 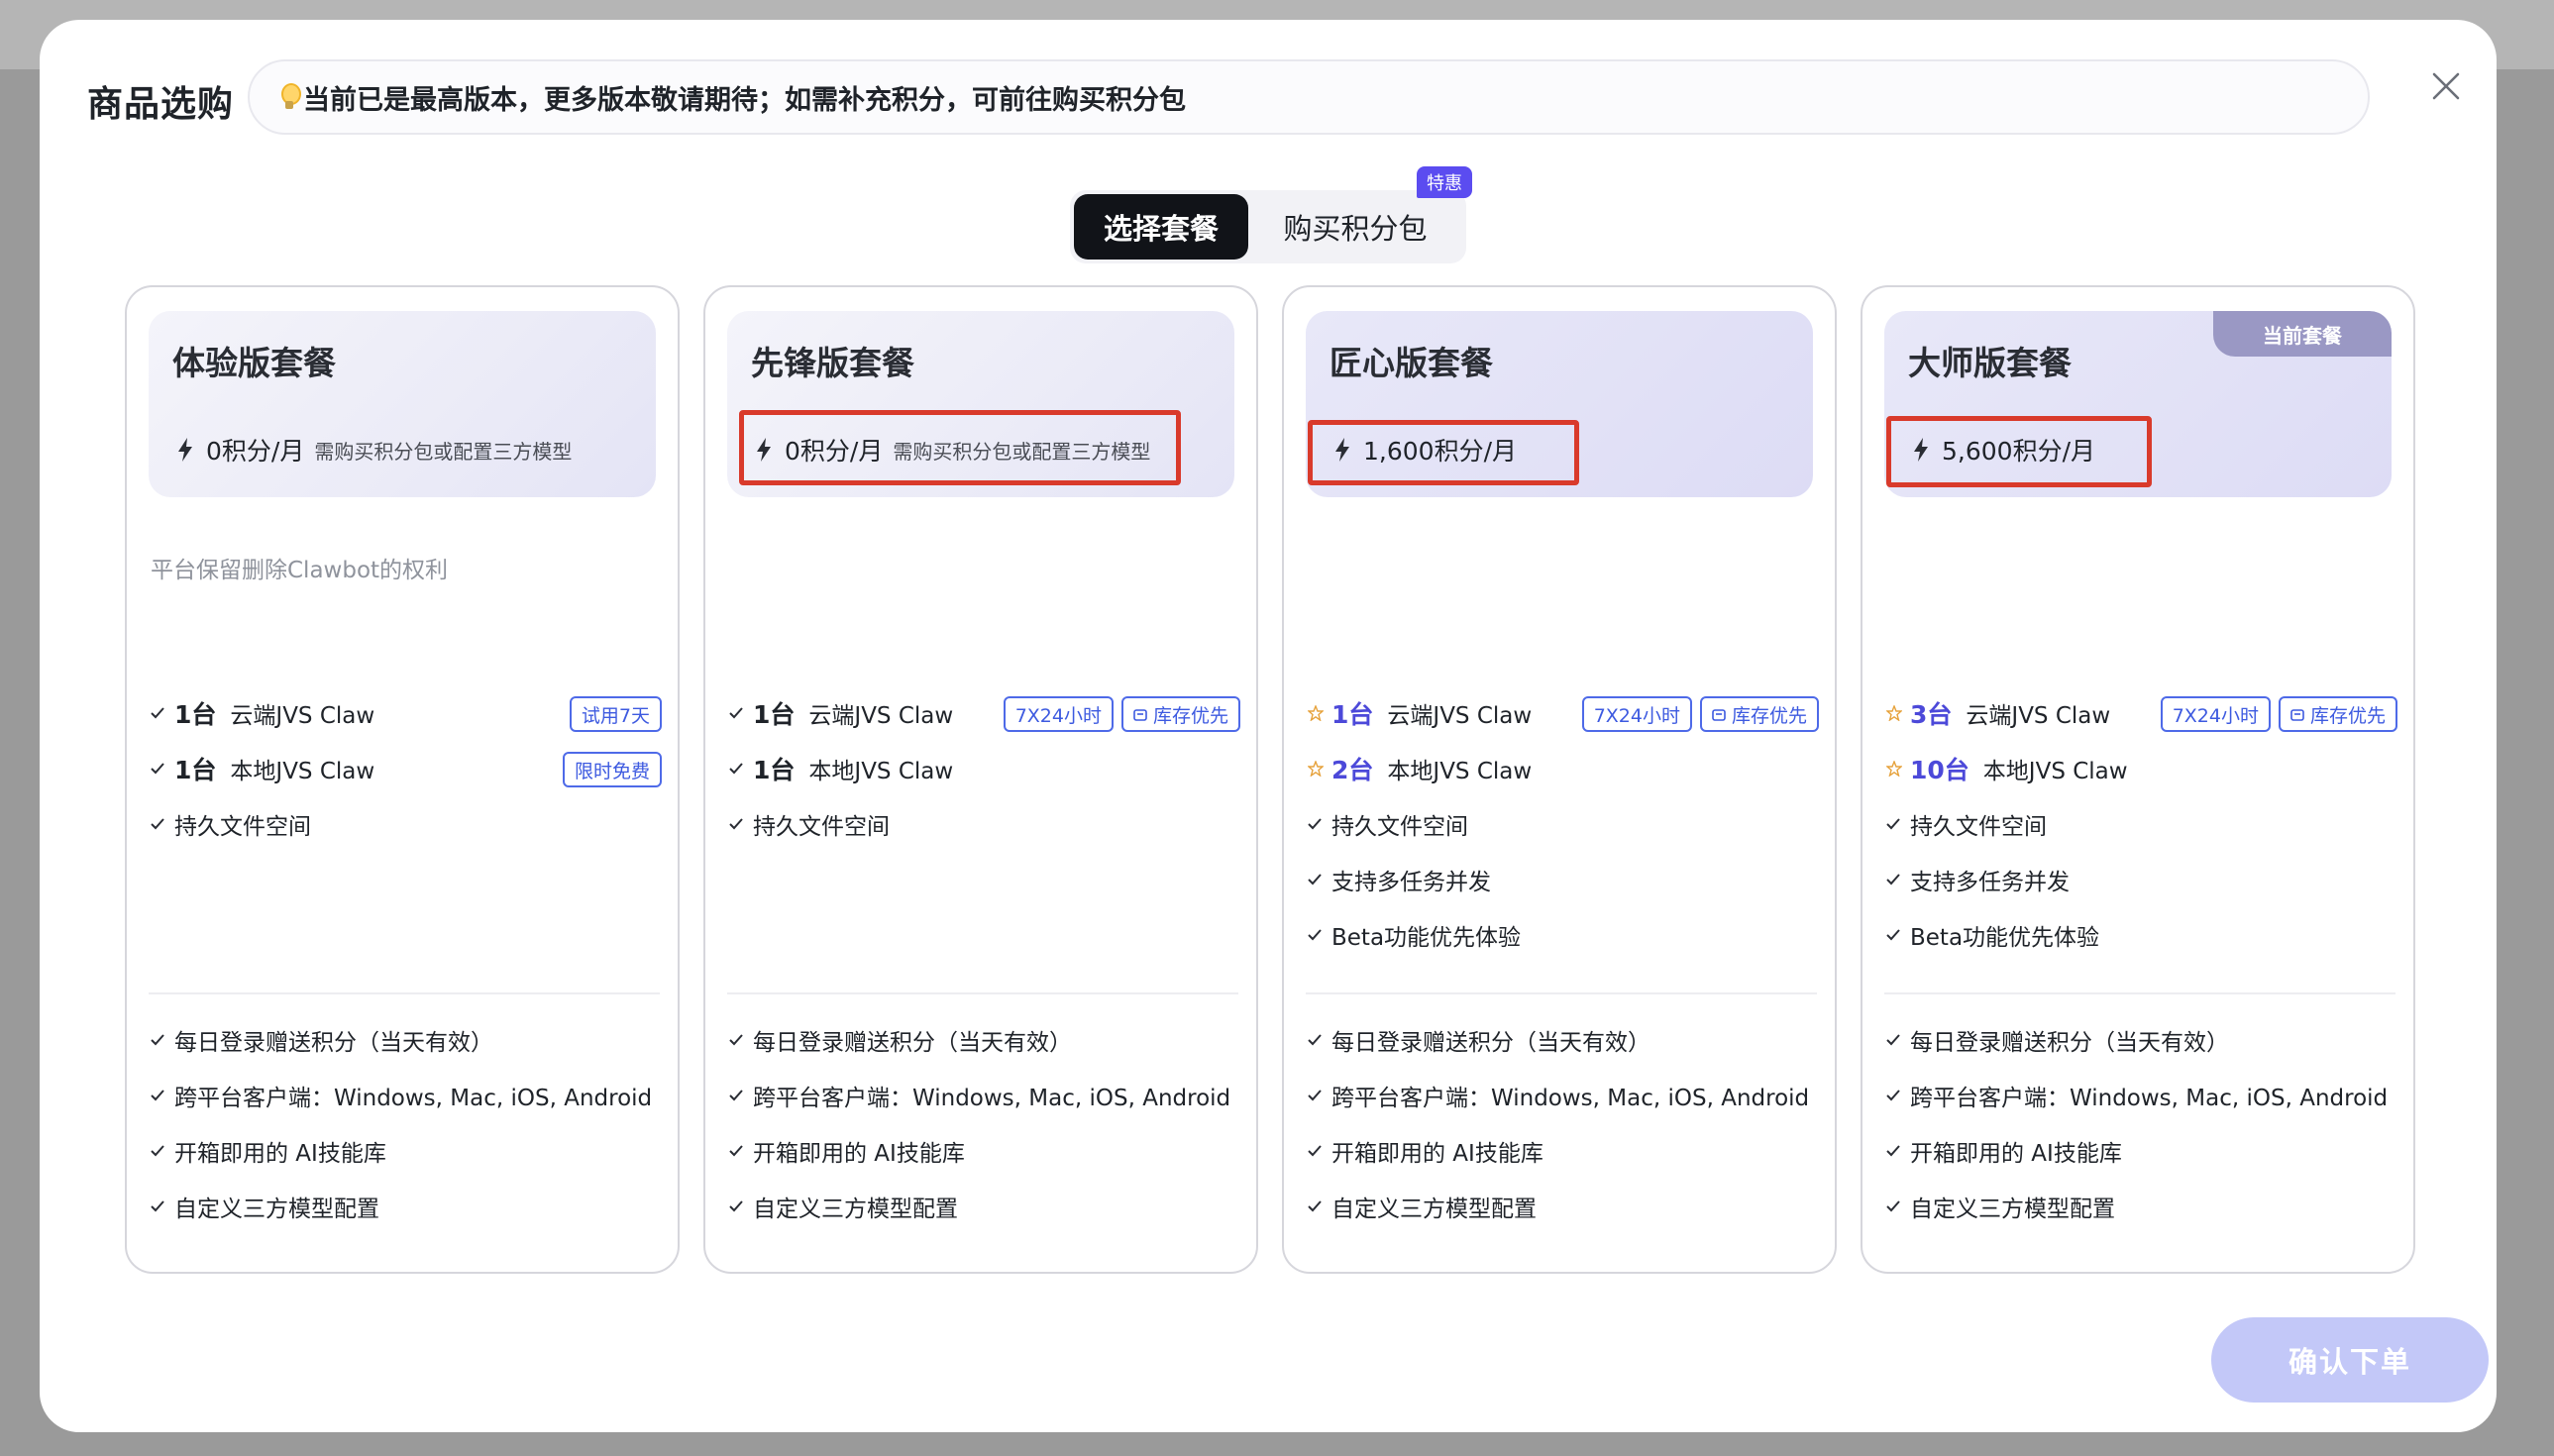 I want to click on close-button, so click(x=2446, y=86).